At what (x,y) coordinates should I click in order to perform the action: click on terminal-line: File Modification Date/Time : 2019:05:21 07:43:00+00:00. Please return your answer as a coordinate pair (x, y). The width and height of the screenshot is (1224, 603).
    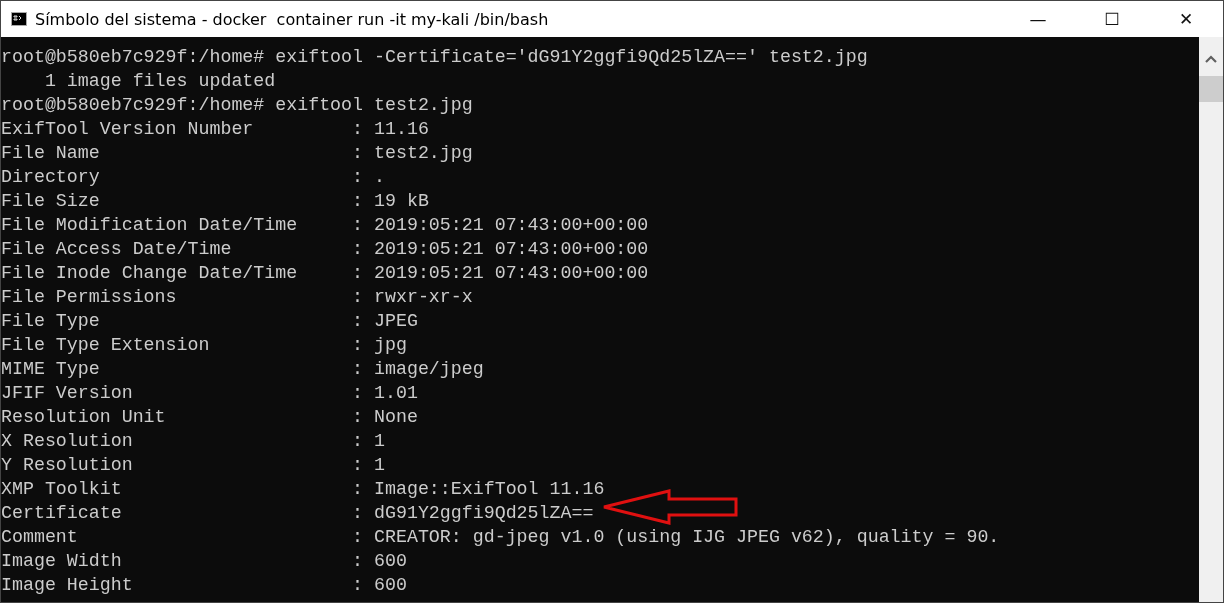
    Looking at the image, I should click on (325, 225).